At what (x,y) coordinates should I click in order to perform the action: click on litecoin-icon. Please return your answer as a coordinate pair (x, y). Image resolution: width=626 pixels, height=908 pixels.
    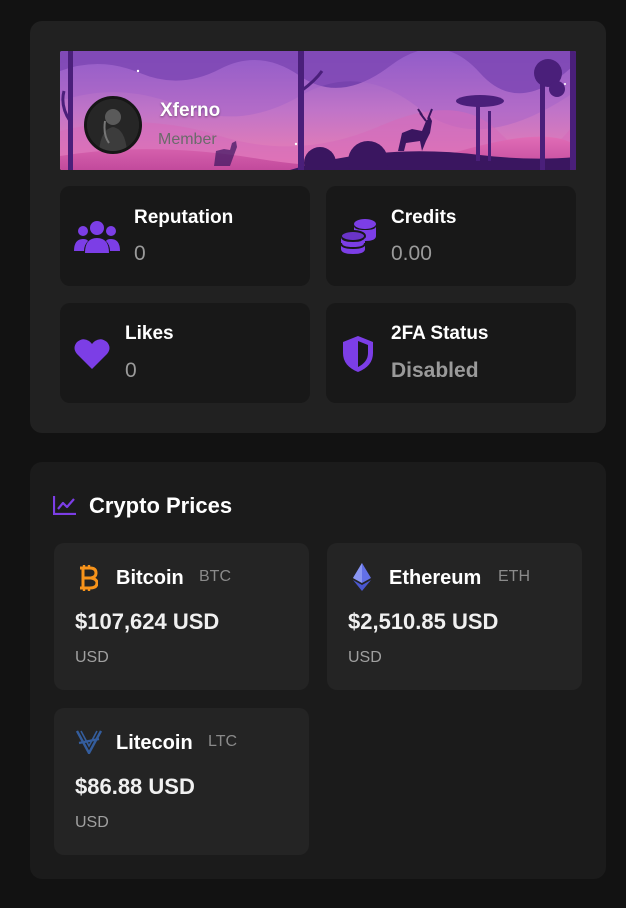
    Looking at the image, I should click on (89, 744).